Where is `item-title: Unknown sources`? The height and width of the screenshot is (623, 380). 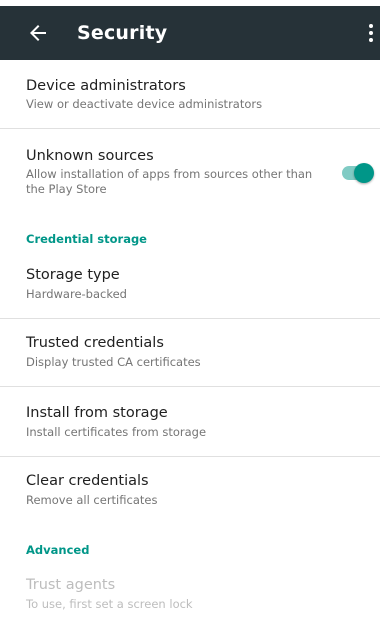 item-title: Unknown sources is located at coordinates (90, 156).